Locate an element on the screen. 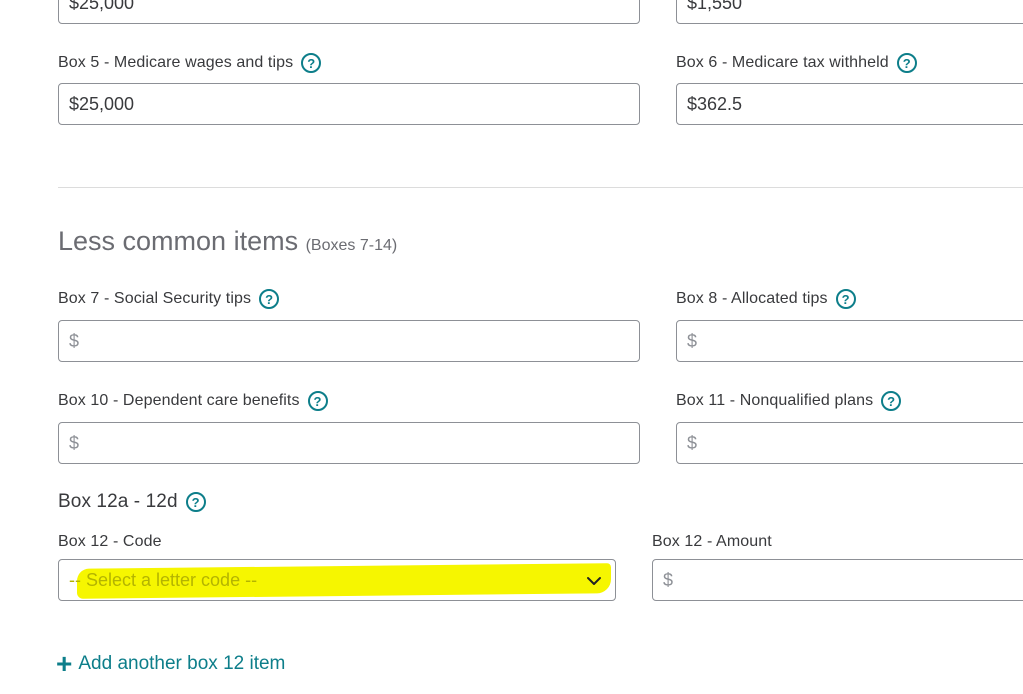  less-common-subtitle: (Boxes 7-14) is located at coordinates (351, 245).